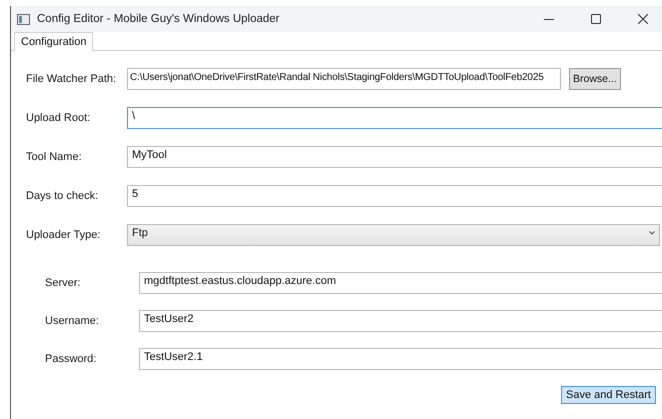 Image resolution: width=662 pixels, height=419 pixels. Describe the element at coordinates (400, 283) in the screenshot. I see `text-field: mgdtftptest.eastus.cloudapp.azure.com` at that location.